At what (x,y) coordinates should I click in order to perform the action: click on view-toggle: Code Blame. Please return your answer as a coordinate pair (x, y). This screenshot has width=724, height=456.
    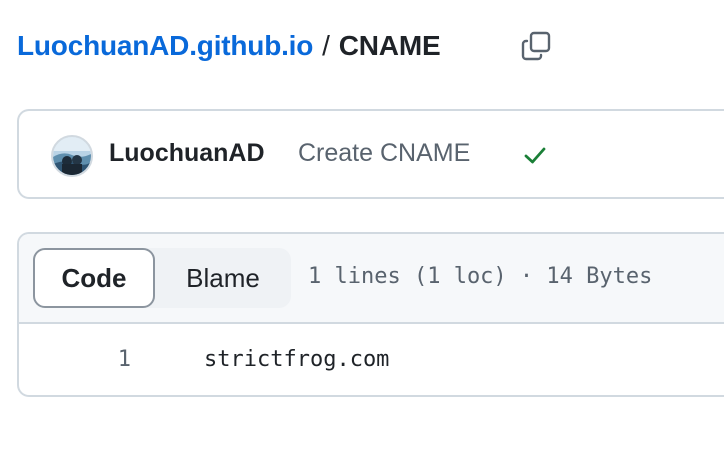
    Looking at the image, I should click on (162, 278).